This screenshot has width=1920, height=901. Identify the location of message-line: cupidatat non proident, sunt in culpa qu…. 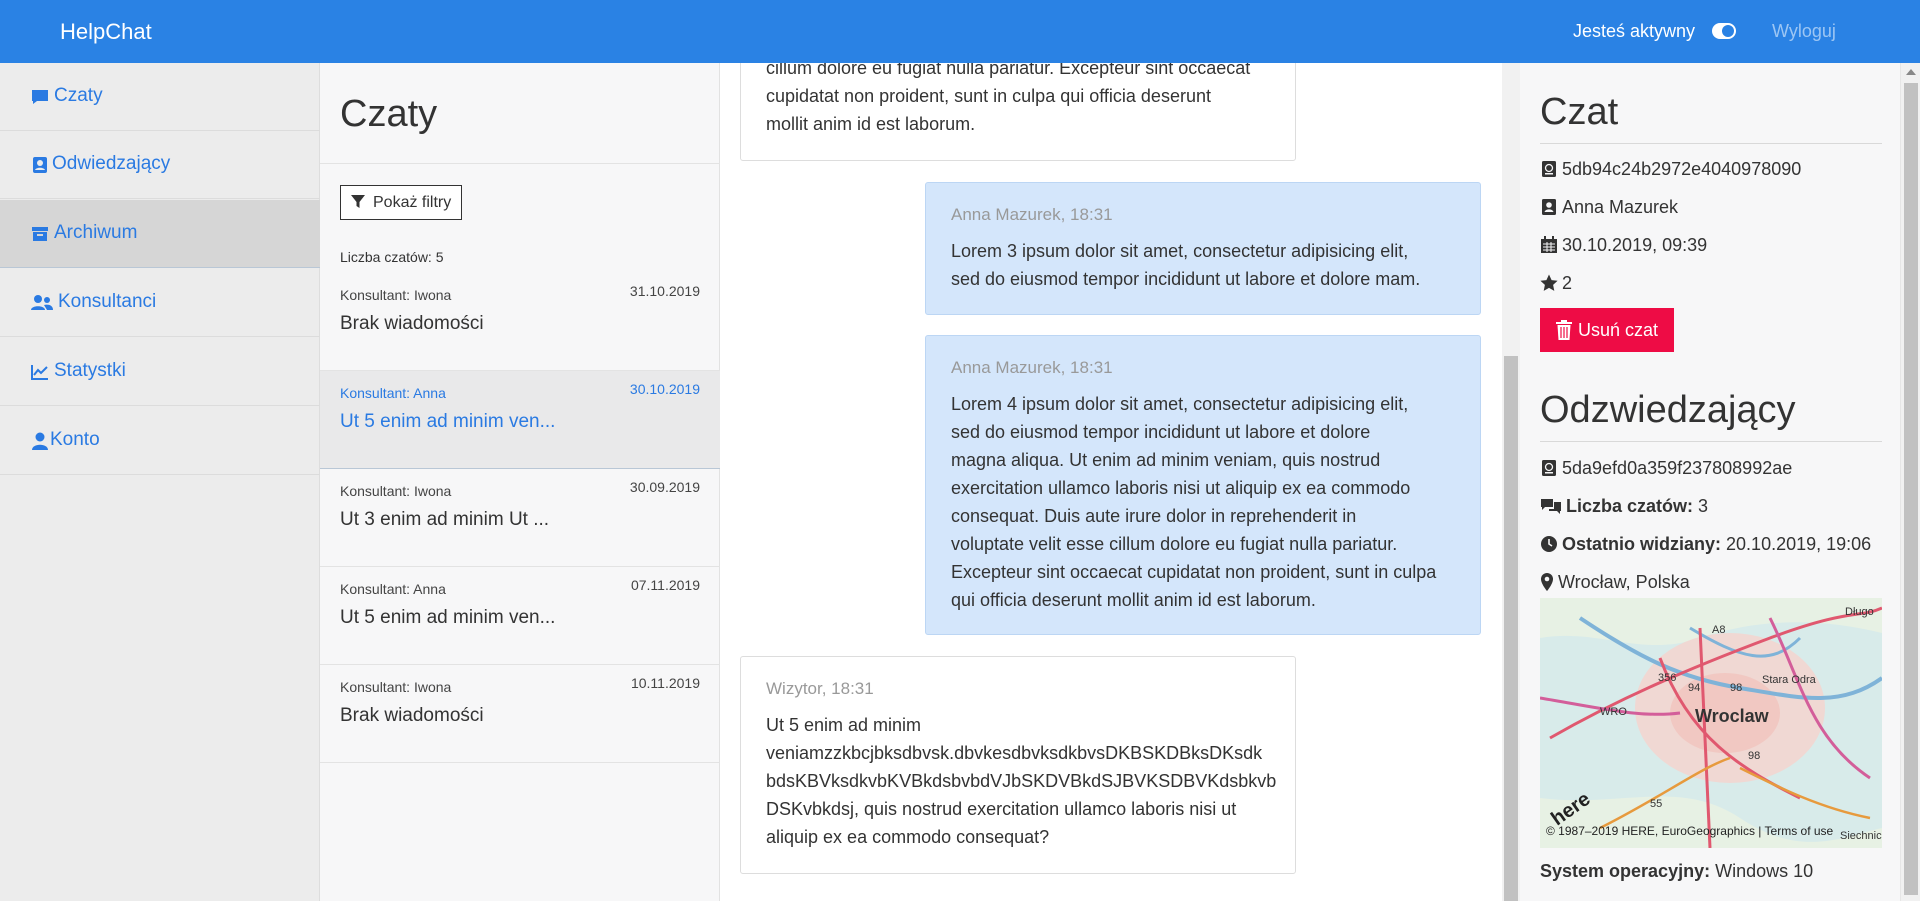
(988, 96).